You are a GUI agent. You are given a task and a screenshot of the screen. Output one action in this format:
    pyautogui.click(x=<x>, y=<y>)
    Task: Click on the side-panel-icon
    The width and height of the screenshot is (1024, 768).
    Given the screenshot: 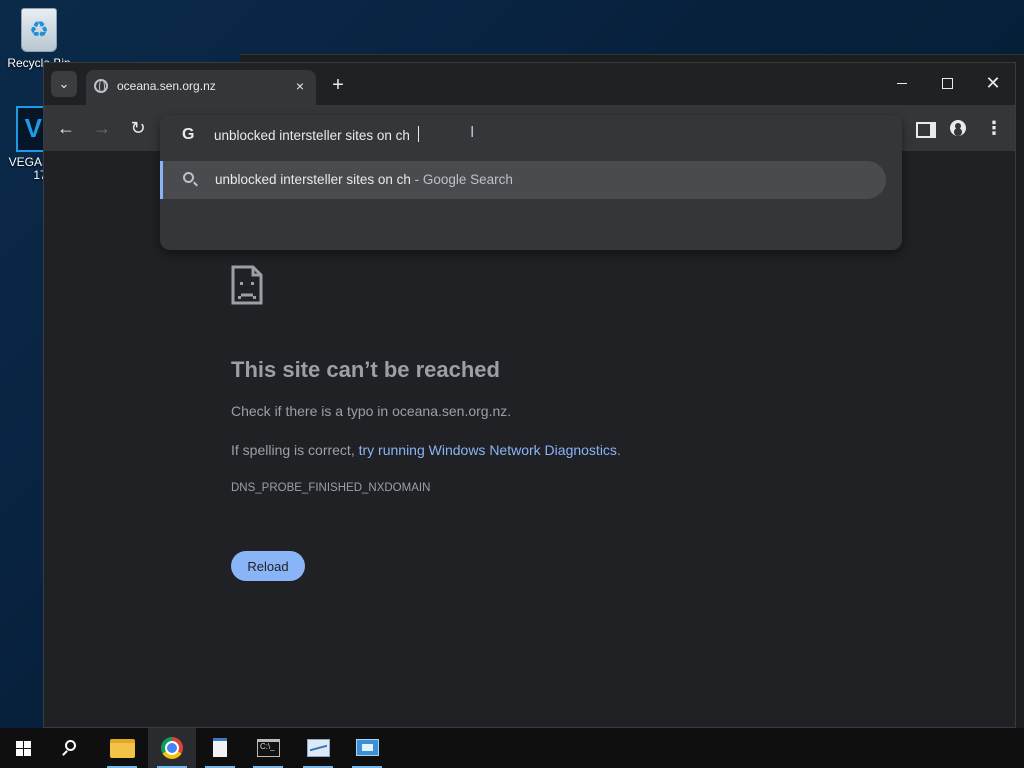 What is the action you would take?
    pyautogui.click(x=922, y=128)
    